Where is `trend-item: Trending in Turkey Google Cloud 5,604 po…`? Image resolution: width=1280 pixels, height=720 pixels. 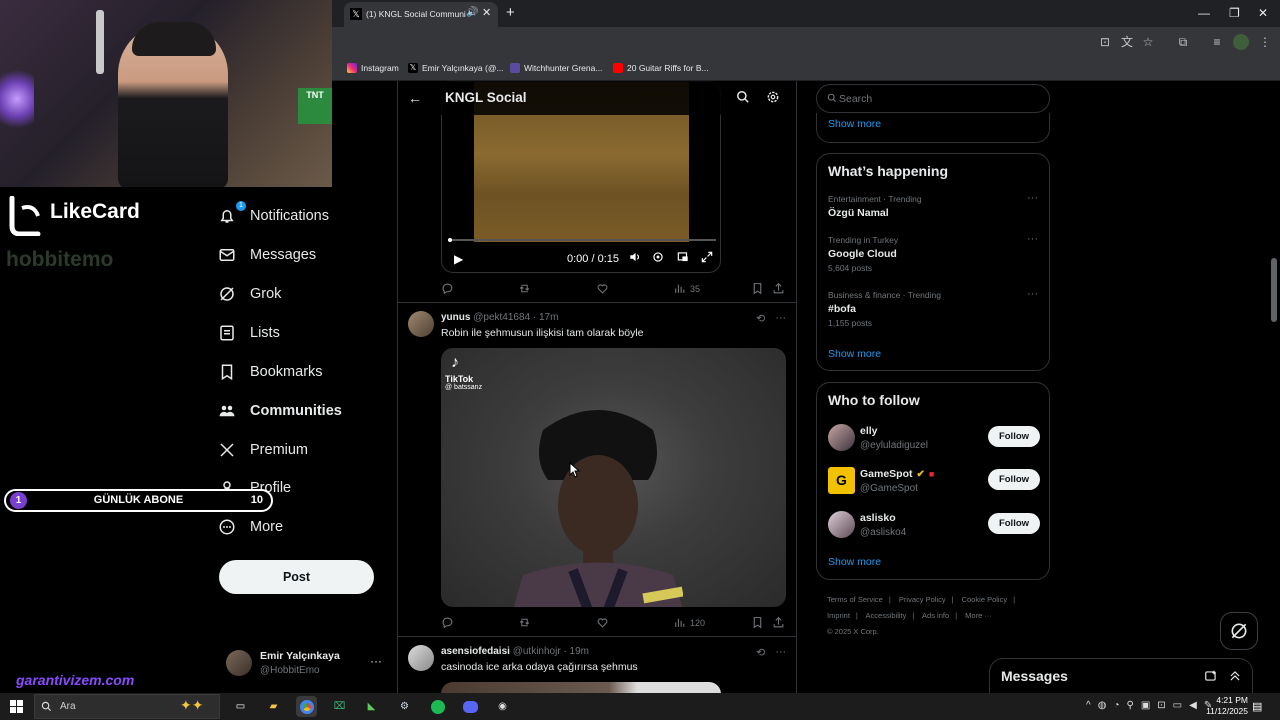 trend-item: Trending in Turkey Google Cloud 5,604 po… is located at coordinates (933, 253).